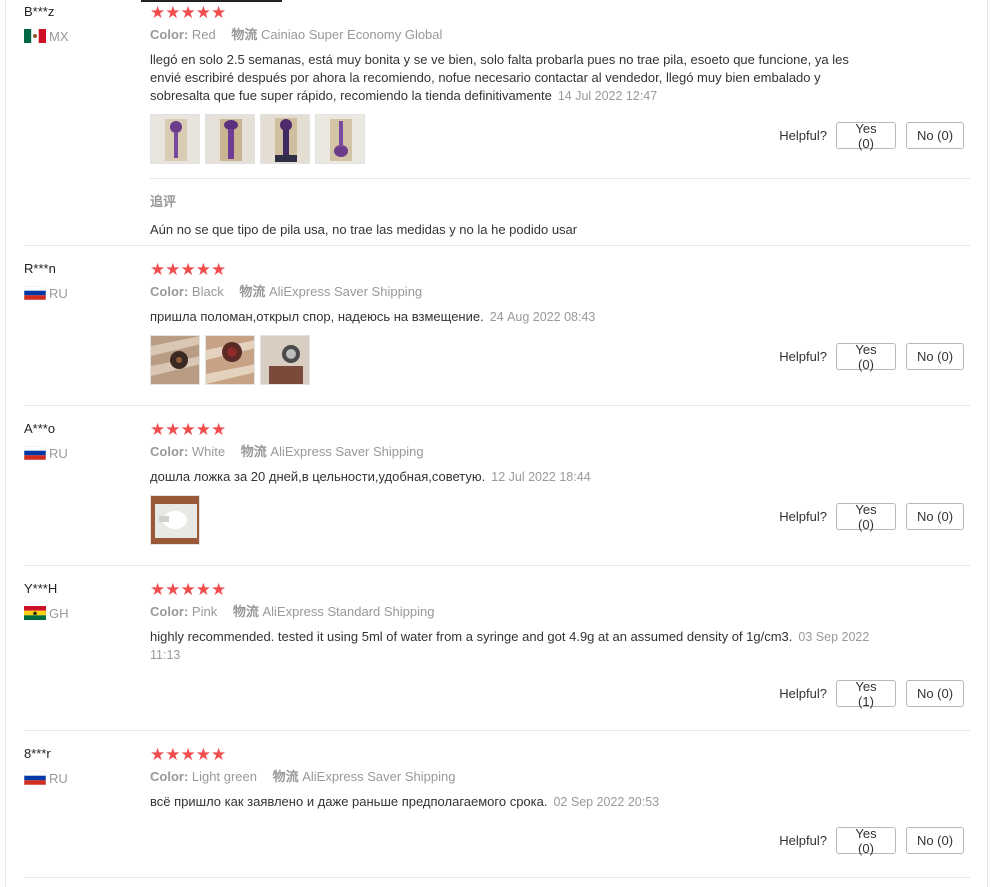  I want to click on ghana-flag-icon, so click(35, 613).